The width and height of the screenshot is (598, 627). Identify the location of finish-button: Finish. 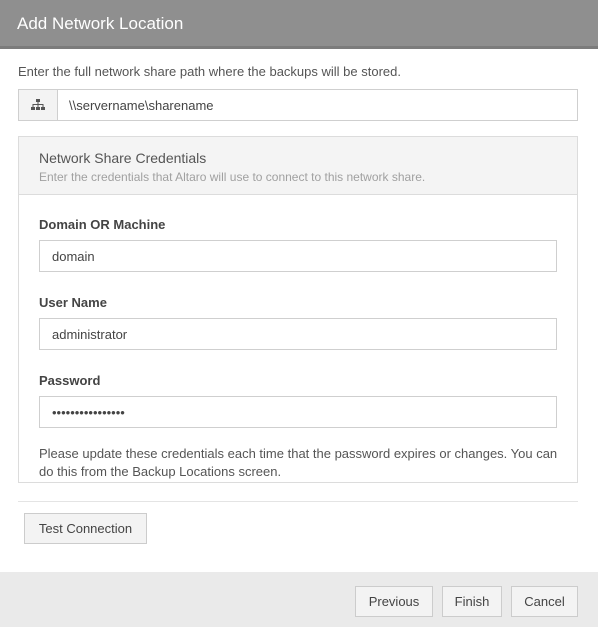
(472, 601).